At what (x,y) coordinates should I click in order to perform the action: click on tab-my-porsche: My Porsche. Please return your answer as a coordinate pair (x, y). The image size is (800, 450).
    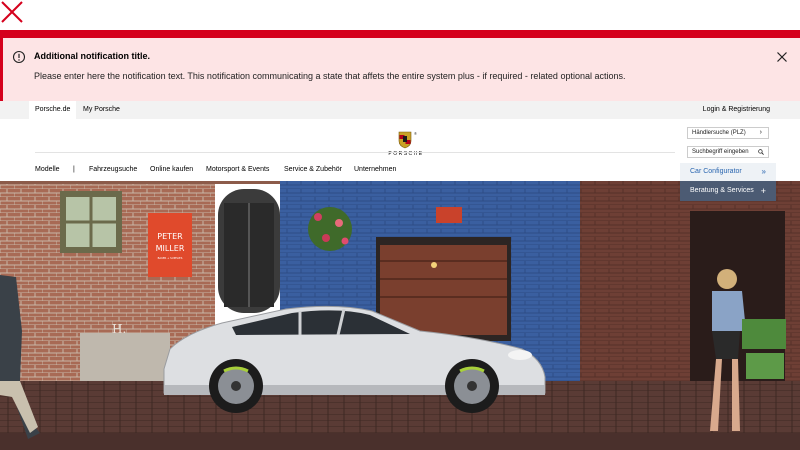
    Looking at the image, I should click on (101, 110).